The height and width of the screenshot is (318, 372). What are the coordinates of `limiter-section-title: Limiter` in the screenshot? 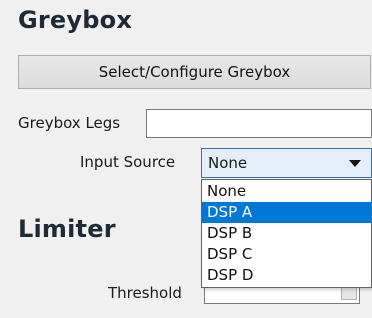 It's located at (67, 229).